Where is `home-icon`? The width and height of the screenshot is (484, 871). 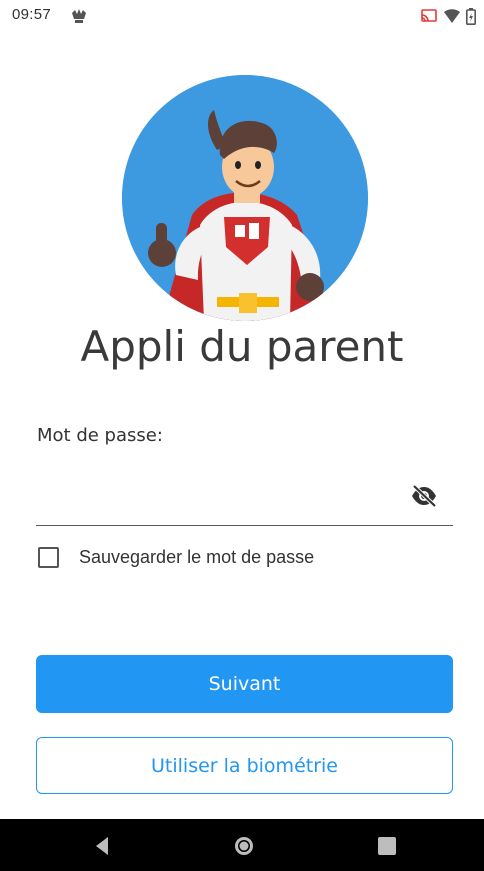
home-icon is located at coordinates (244, 846).